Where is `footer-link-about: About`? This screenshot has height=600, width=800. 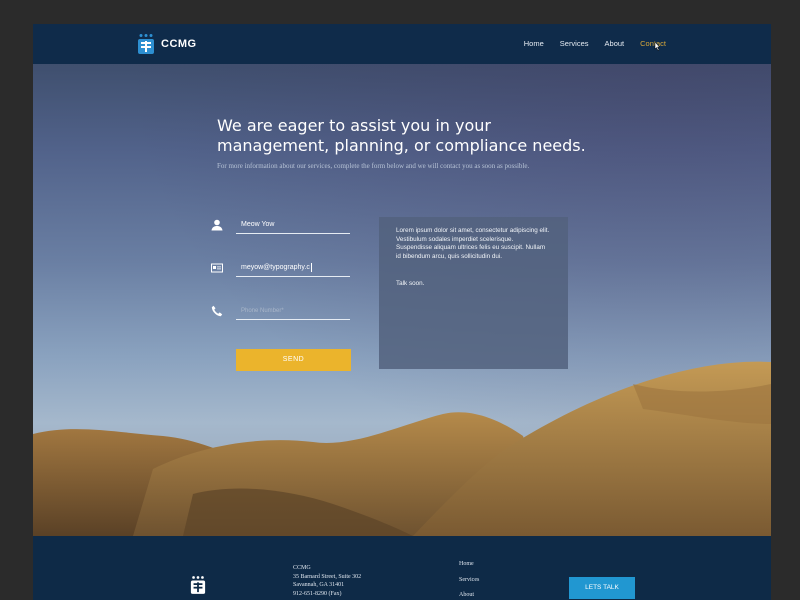
footer-link-about: About is located at coordinates (469, 596).